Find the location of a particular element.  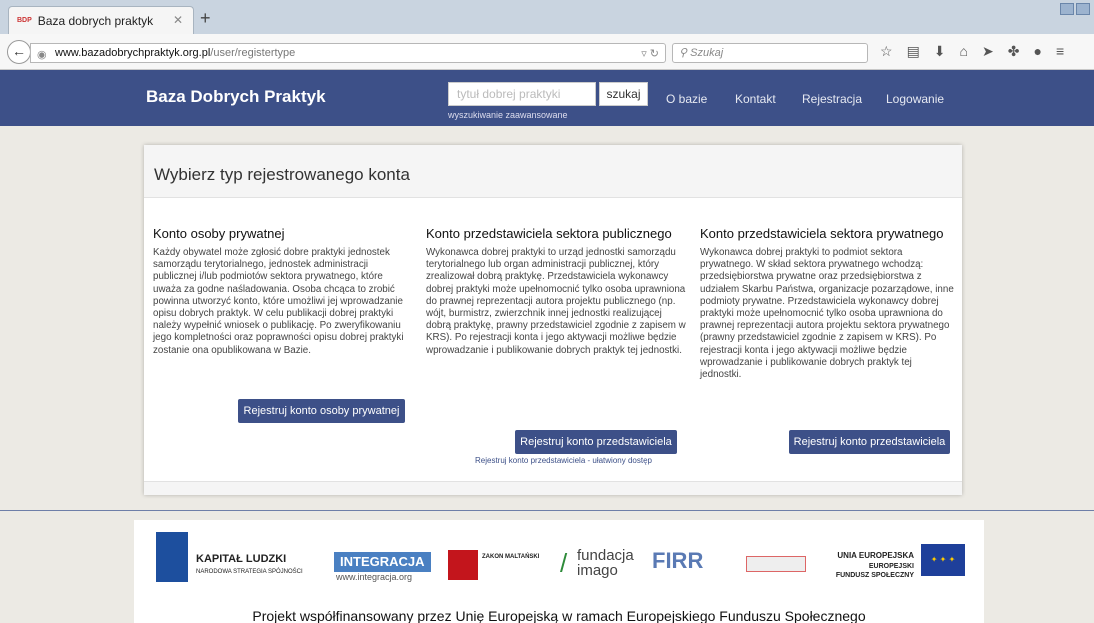

nav-login: Logowanie is located at coordinates (915, 99).